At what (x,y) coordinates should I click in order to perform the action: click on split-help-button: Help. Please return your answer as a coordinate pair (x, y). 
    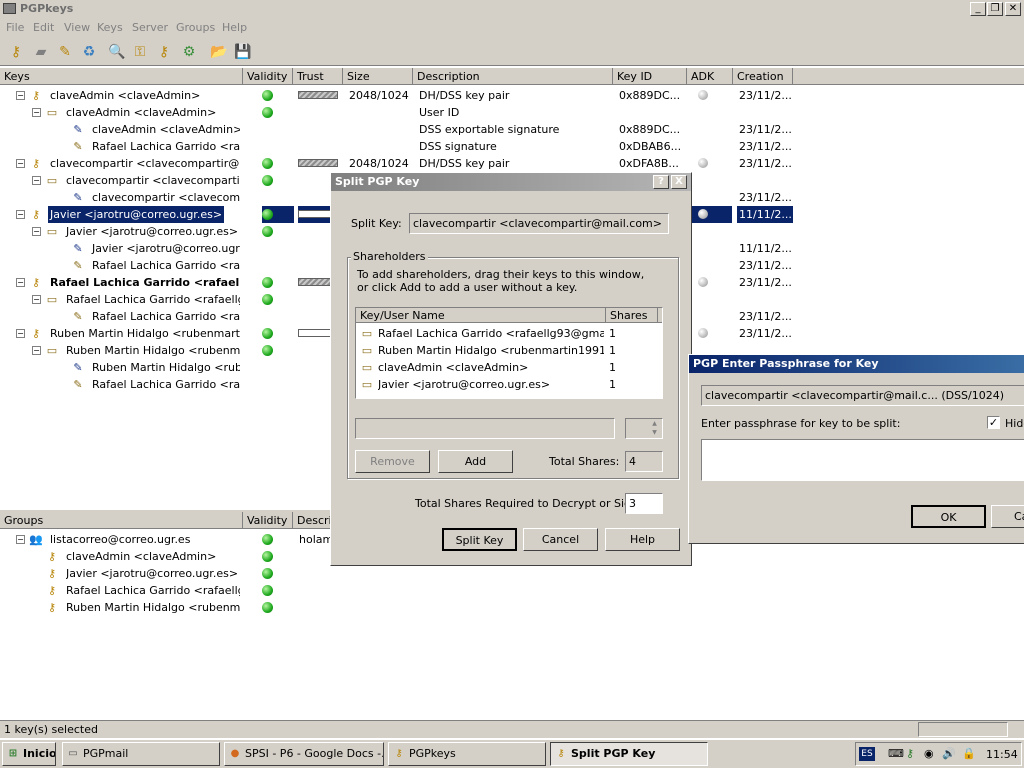
    Looking at the image, I should click on (642, 539).